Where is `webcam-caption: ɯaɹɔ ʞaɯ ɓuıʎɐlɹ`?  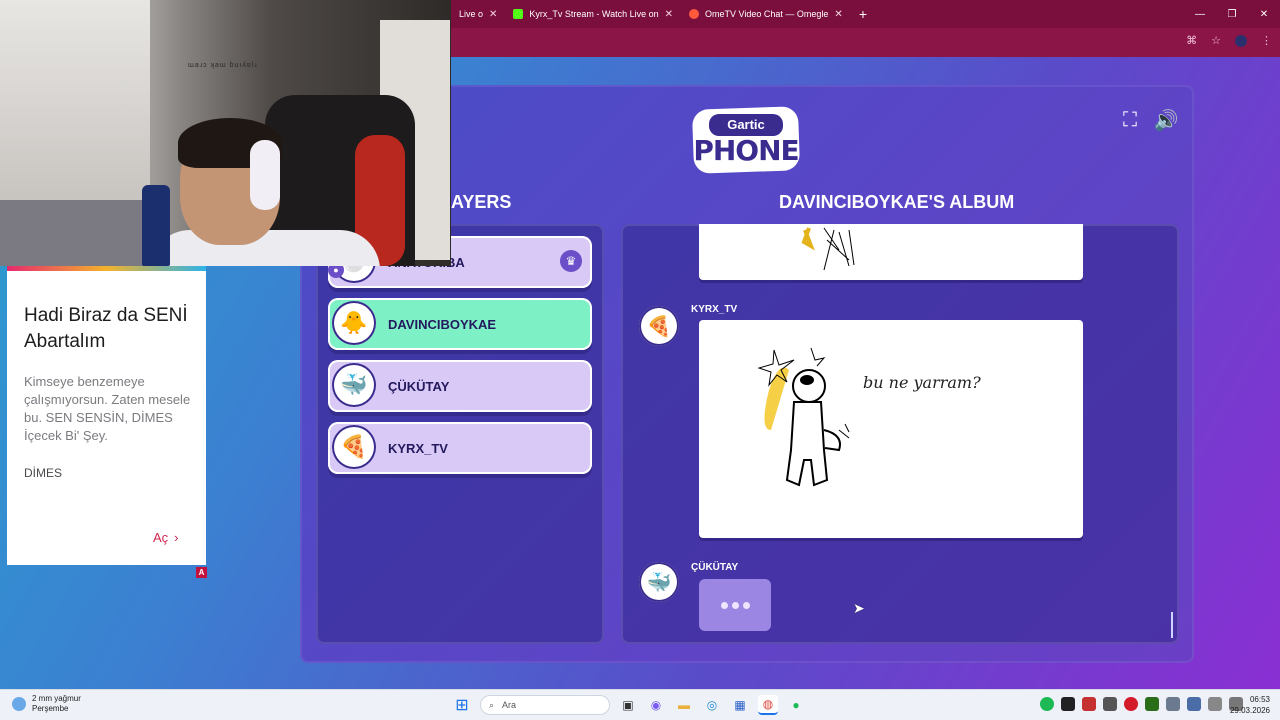 webcam-caption: ɯaɹɔ ʞaɯ ɓuıʎɐlɹ is located at coordinates (223, 65).